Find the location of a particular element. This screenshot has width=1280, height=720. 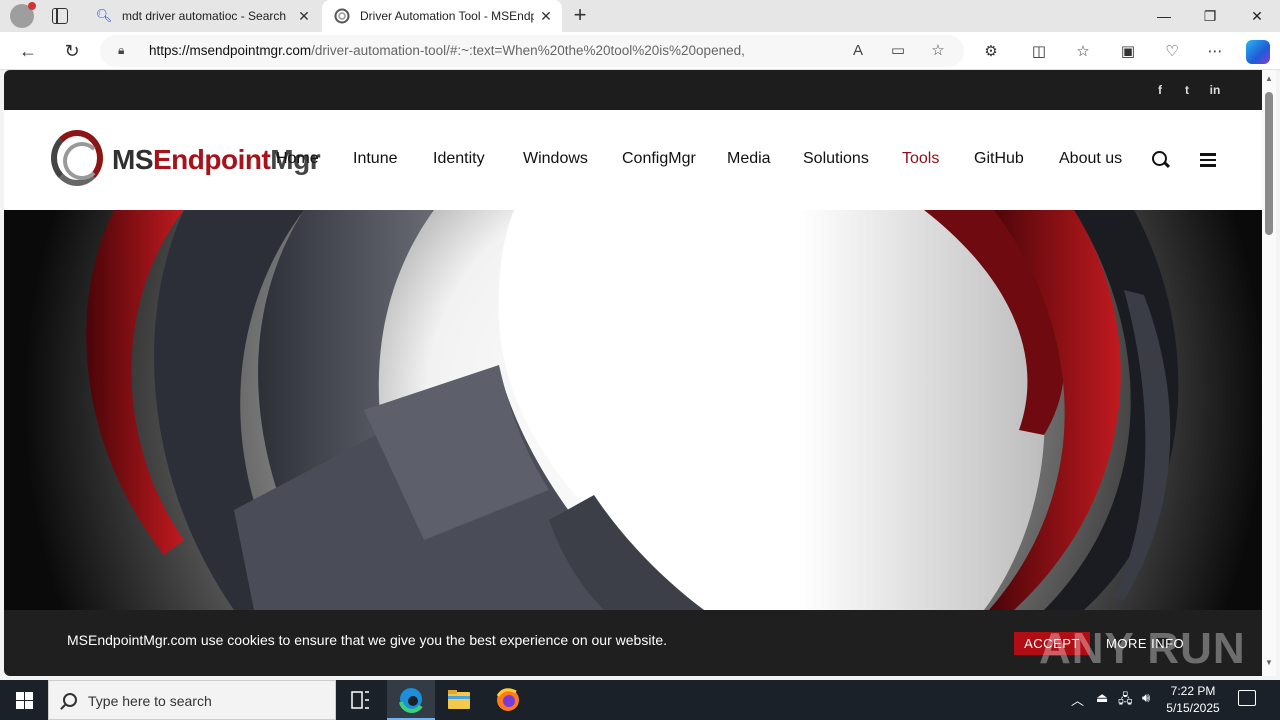

tab-title: mdt driver automatioc - Search is located at coordinates (204, 16).